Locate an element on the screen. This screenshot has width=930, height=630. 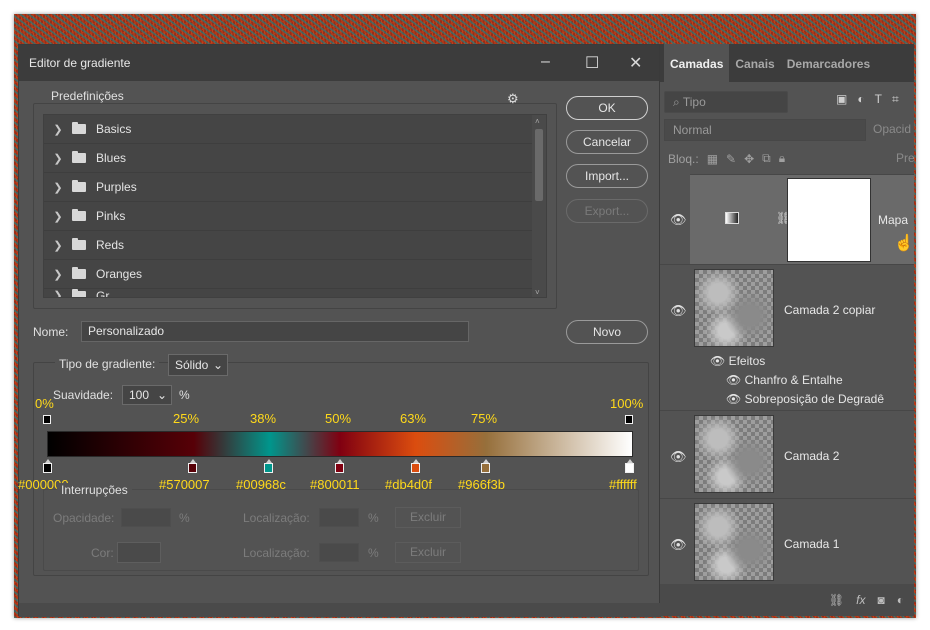
opacity-label: Opacidade: is located at coordinates (84, 518).